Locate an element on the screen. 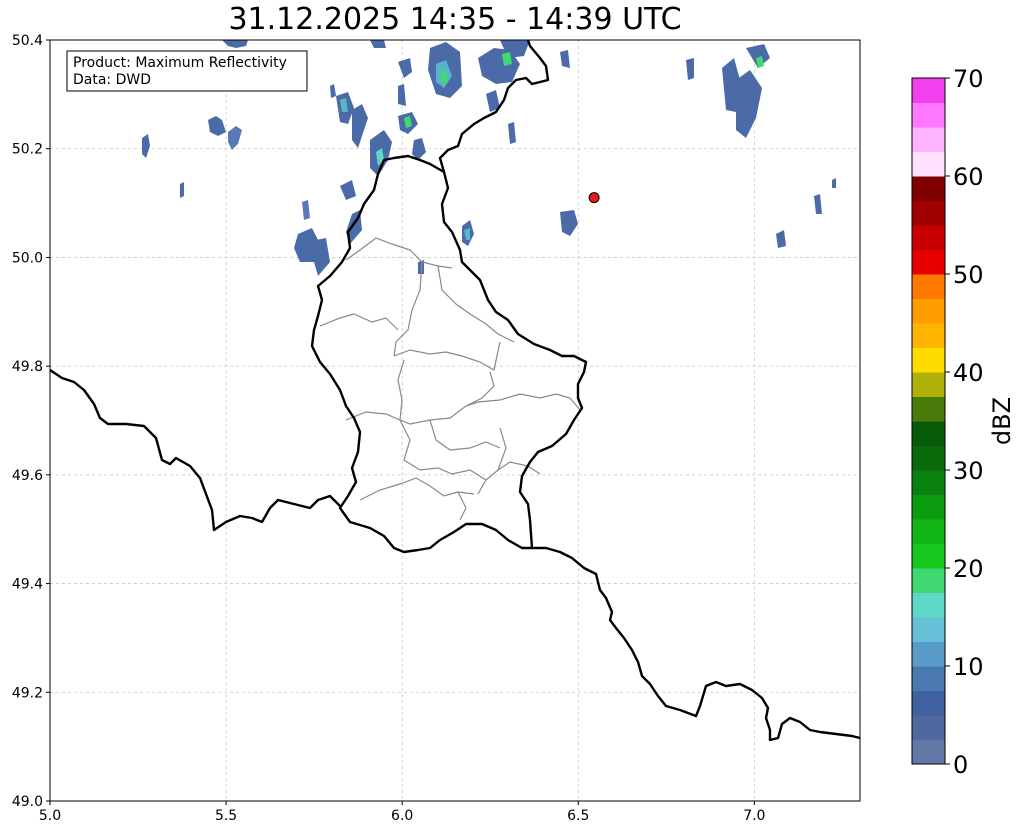 Image resolution: width=1023 pixels, height=834 pixels. x-tick-label: 6.0 is located at coordinates (402, 816).